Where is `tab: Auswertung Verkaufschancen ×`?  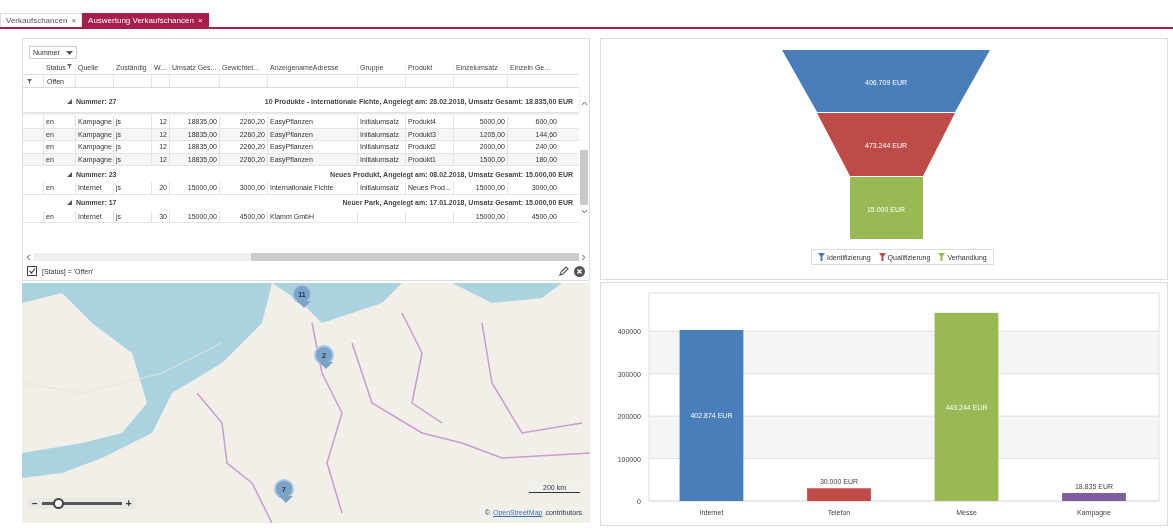
tab: Auswertung Verkaufschancen × is located at coordinates (145, 20).